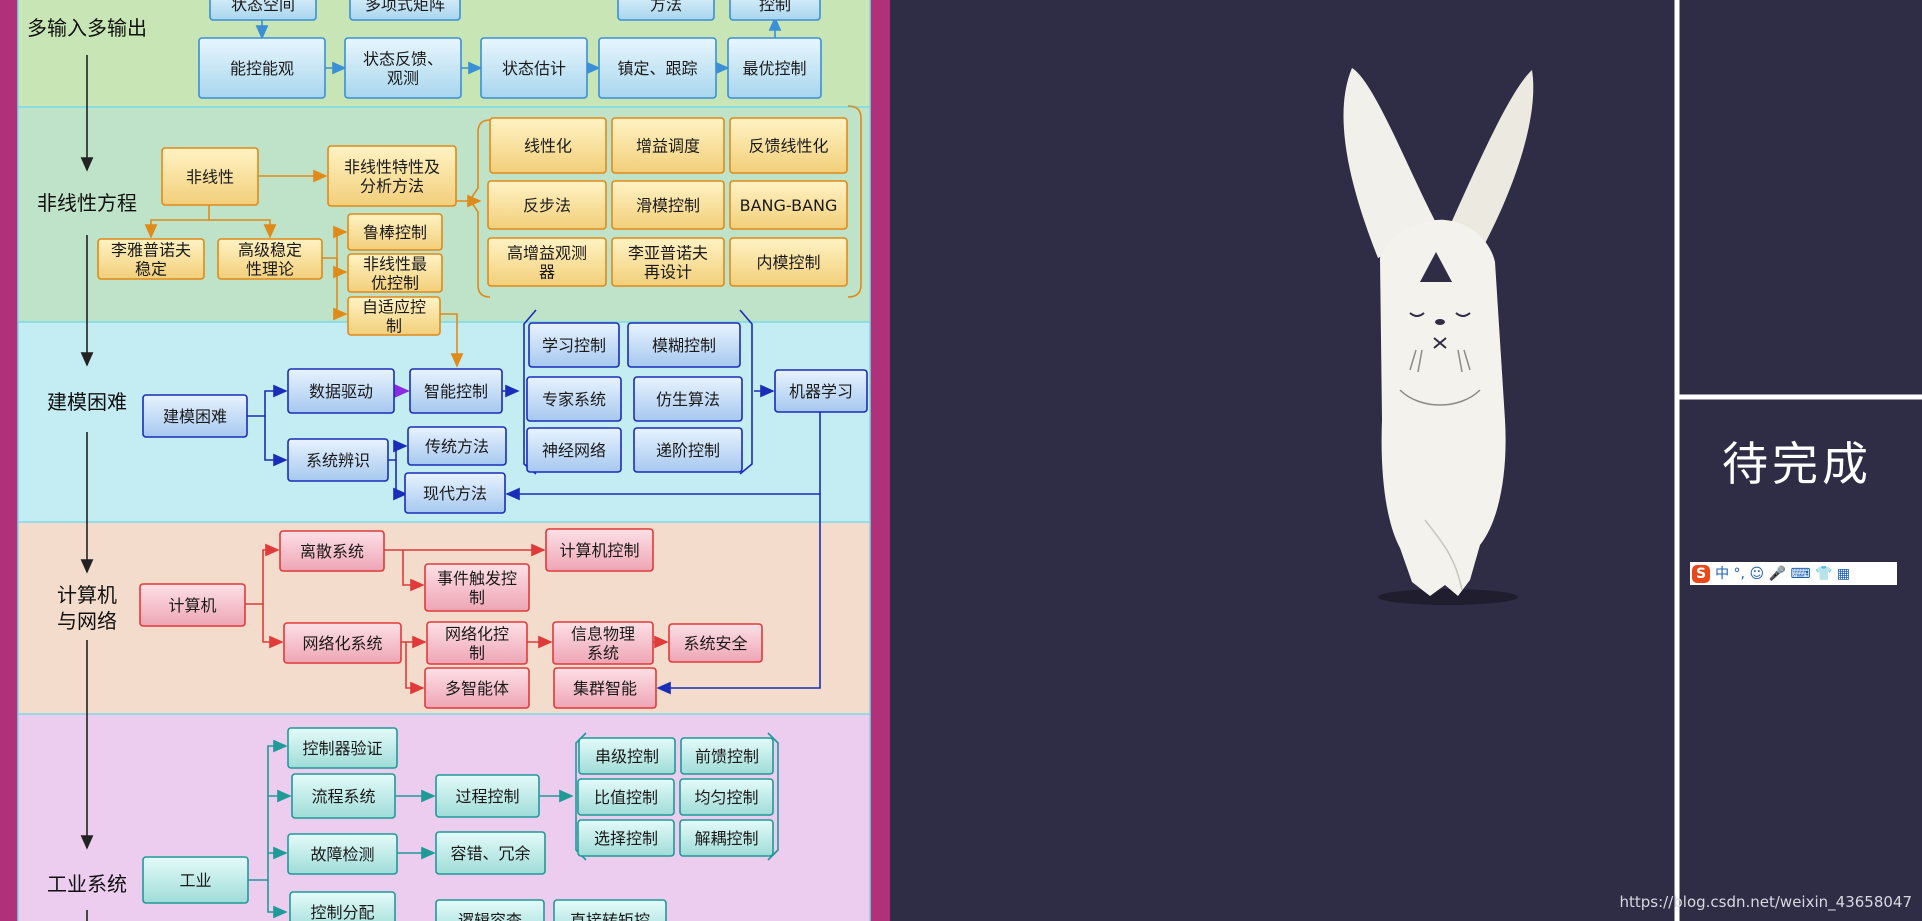 Image resolution: width=1922 pixels, height=921 pixels. I want to click on node-mimo-top3: 方法, so click(666, 10).